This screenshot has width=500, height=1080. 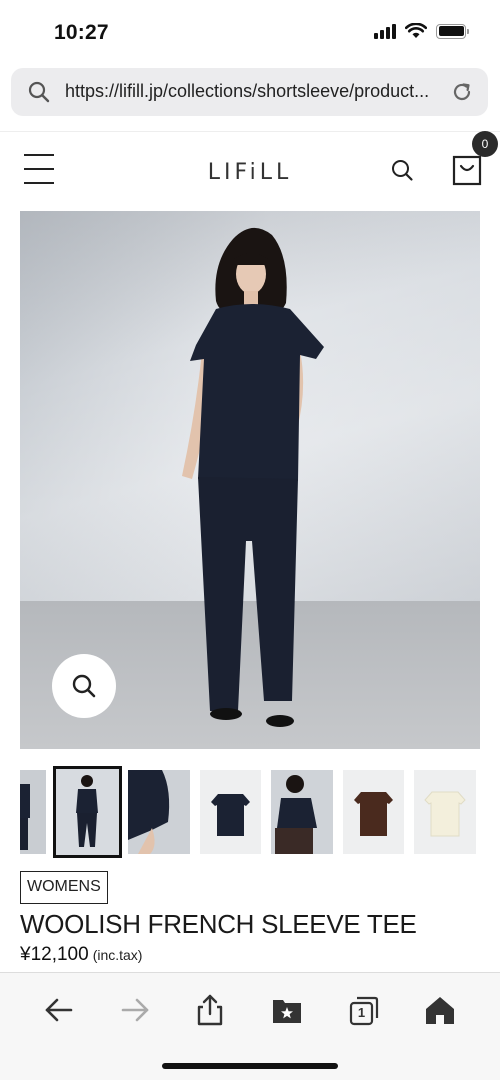 I want to click on zoom-icon, so click(x=84, y=686).